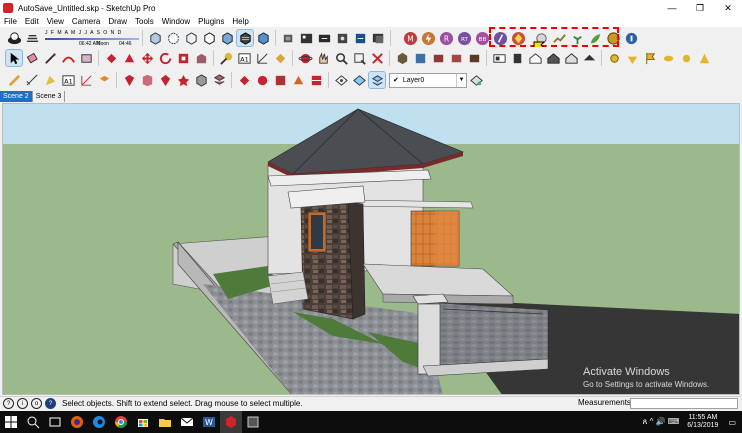  What do you see at coordinates (571, 58) in the screenshot?
I see `house-outline-icon` at bounding box center [571, 58].